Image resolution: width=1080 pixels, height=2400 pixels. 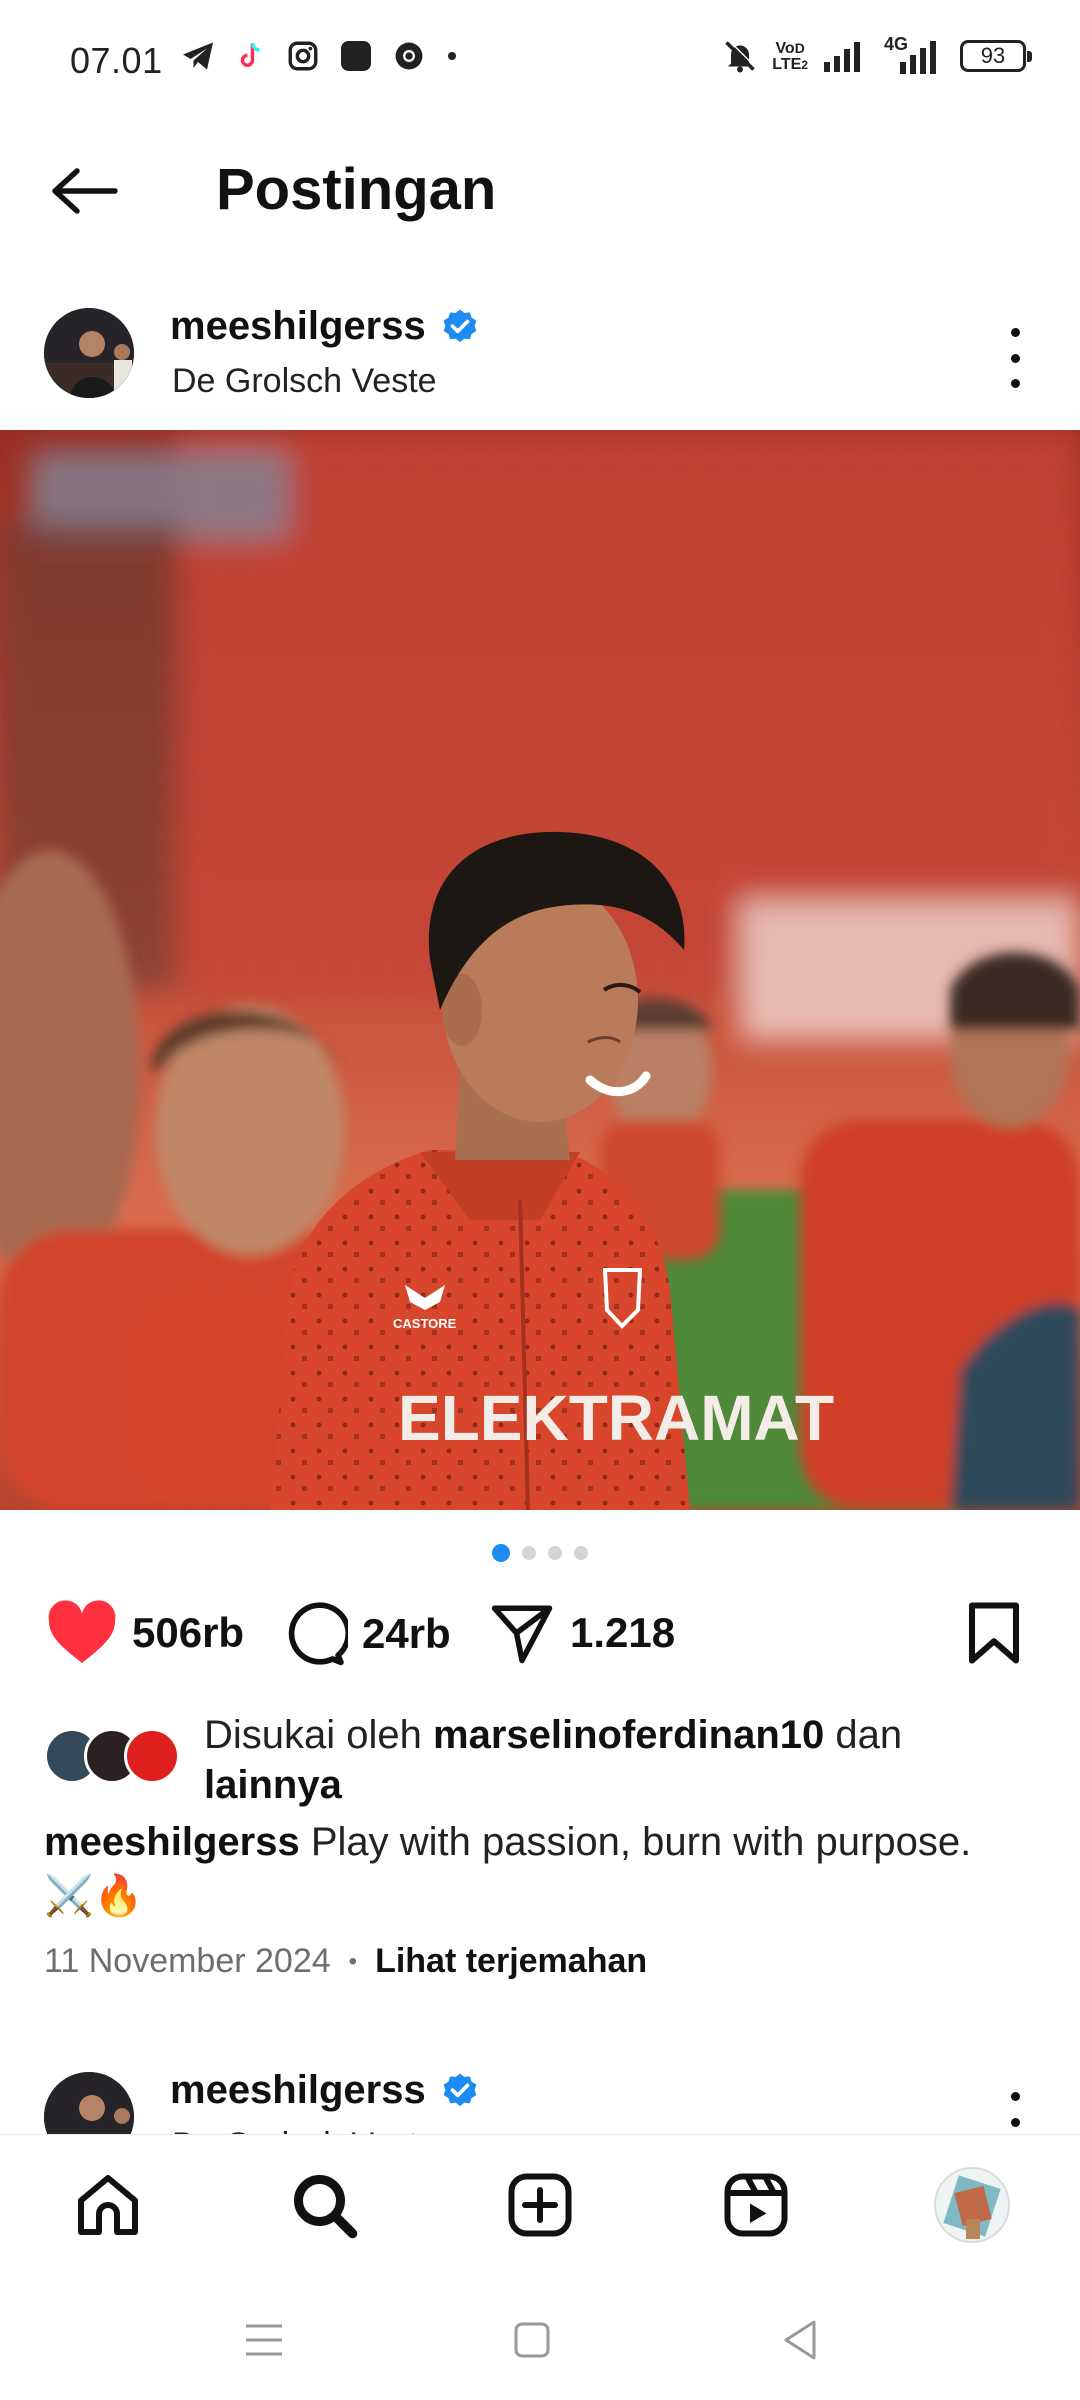 What do you see at coordinates (623, 1632) in the screenshot?
I see `shares-count: 1.218` at bounding box center [623, 1632].